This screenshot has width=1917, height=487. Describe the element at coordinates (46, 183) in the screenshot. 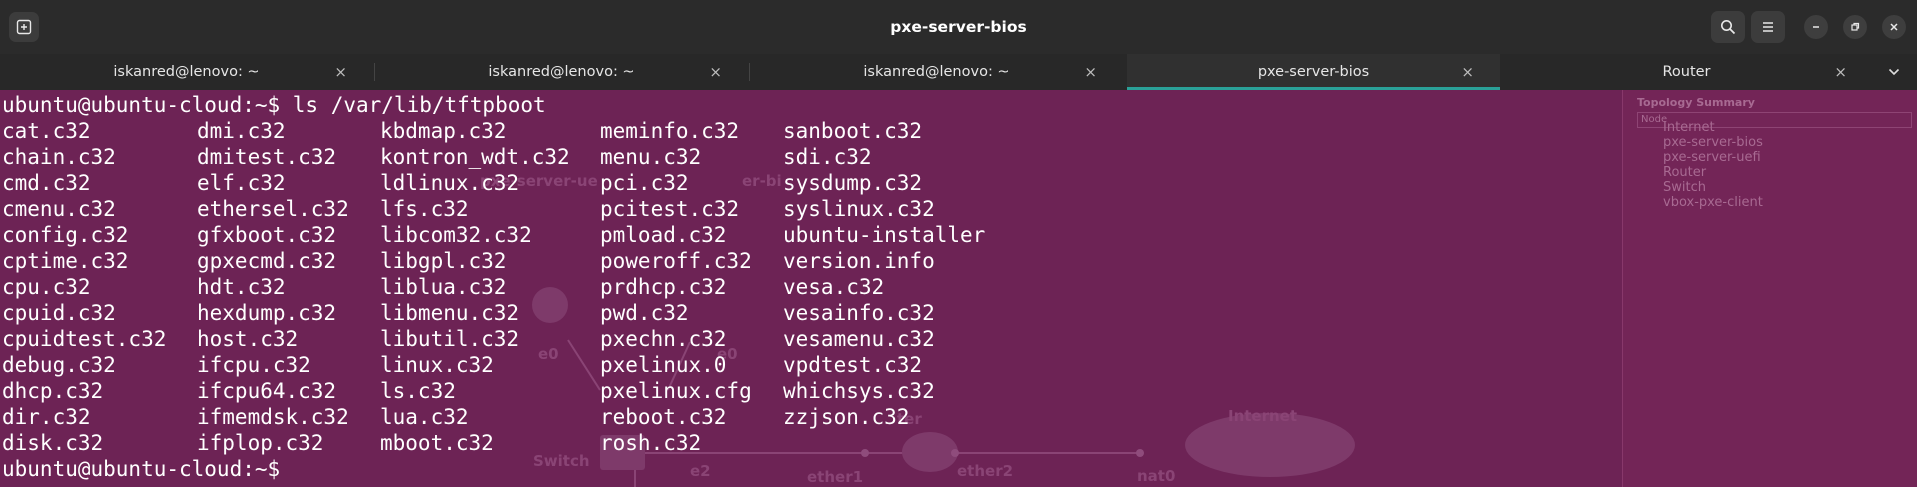

I see `file-entry: cmd.c32` at that location.